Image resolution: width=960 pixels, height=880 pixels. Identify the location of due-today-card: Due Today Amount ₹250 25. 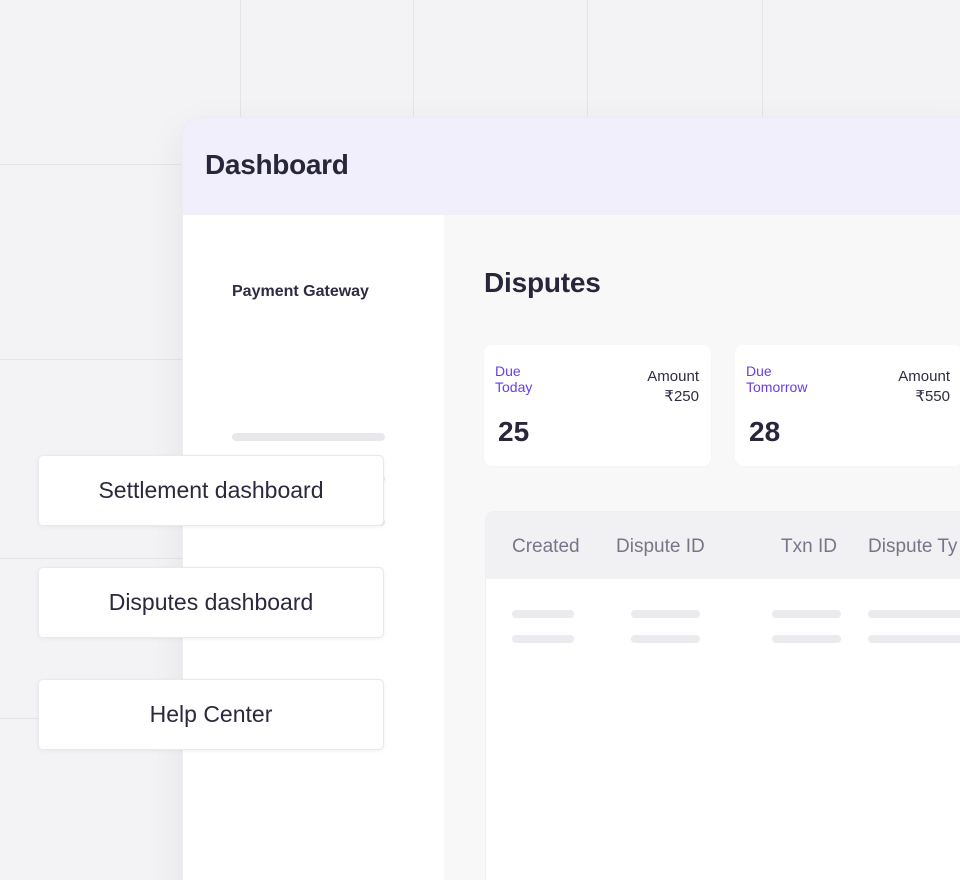
(597, 405).